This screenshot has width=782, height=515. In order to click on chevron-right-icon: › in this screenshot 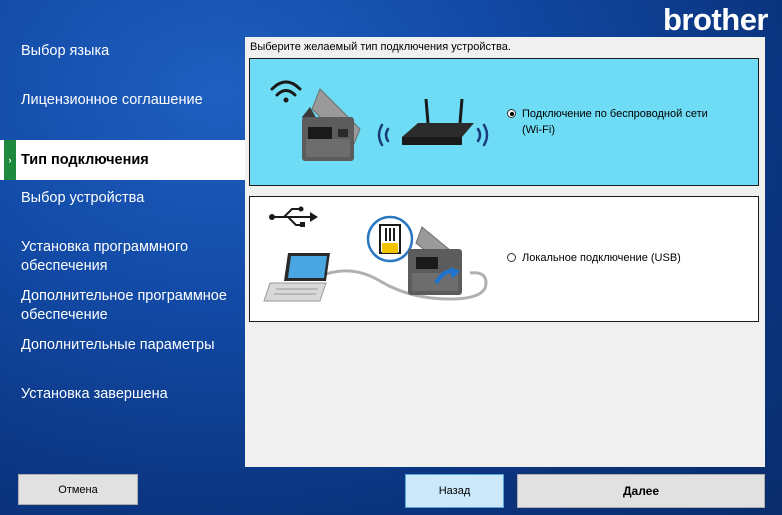, I will do `click(10, 159)`.